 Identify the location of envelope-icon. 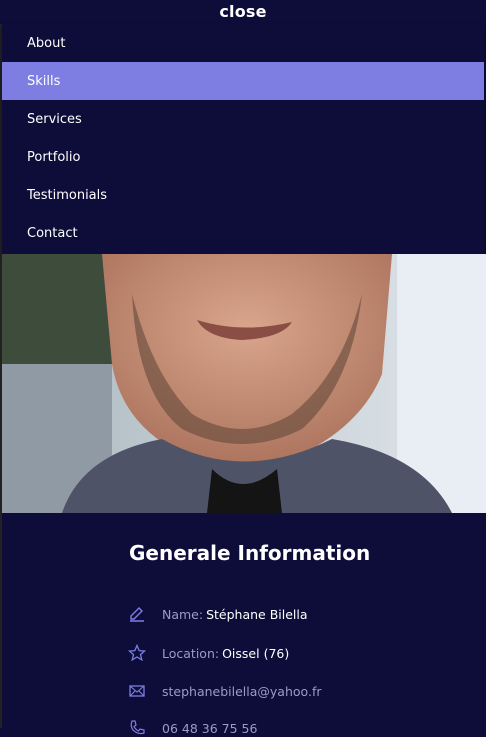
(137, 691).